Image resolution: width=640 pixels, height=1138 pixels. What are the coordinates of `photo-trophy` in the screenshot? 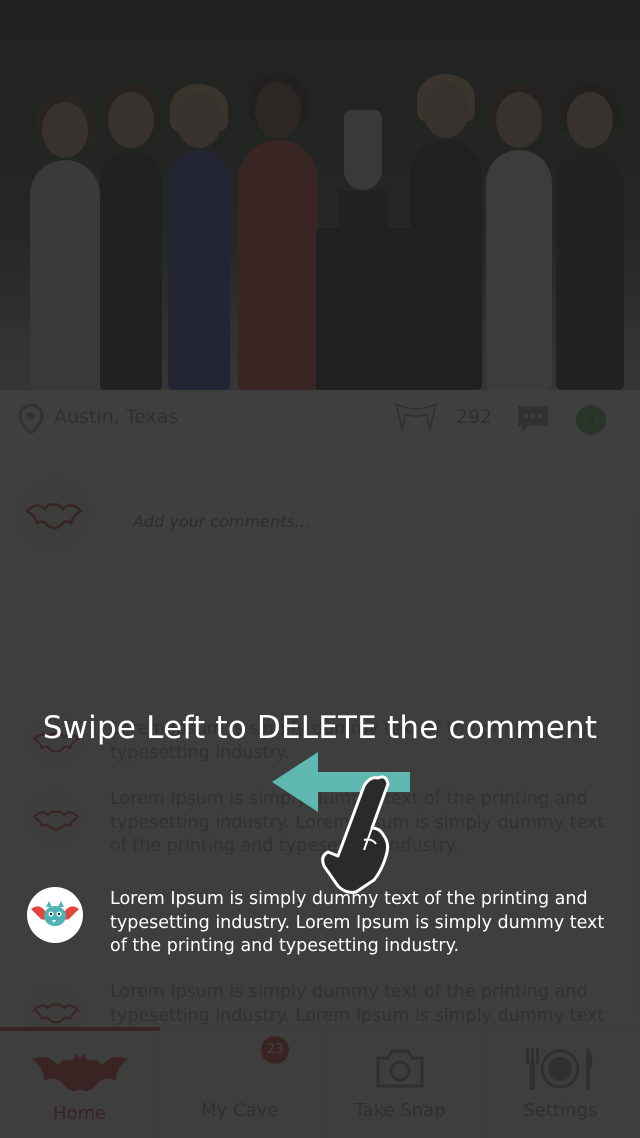 It's located at (363, 170).